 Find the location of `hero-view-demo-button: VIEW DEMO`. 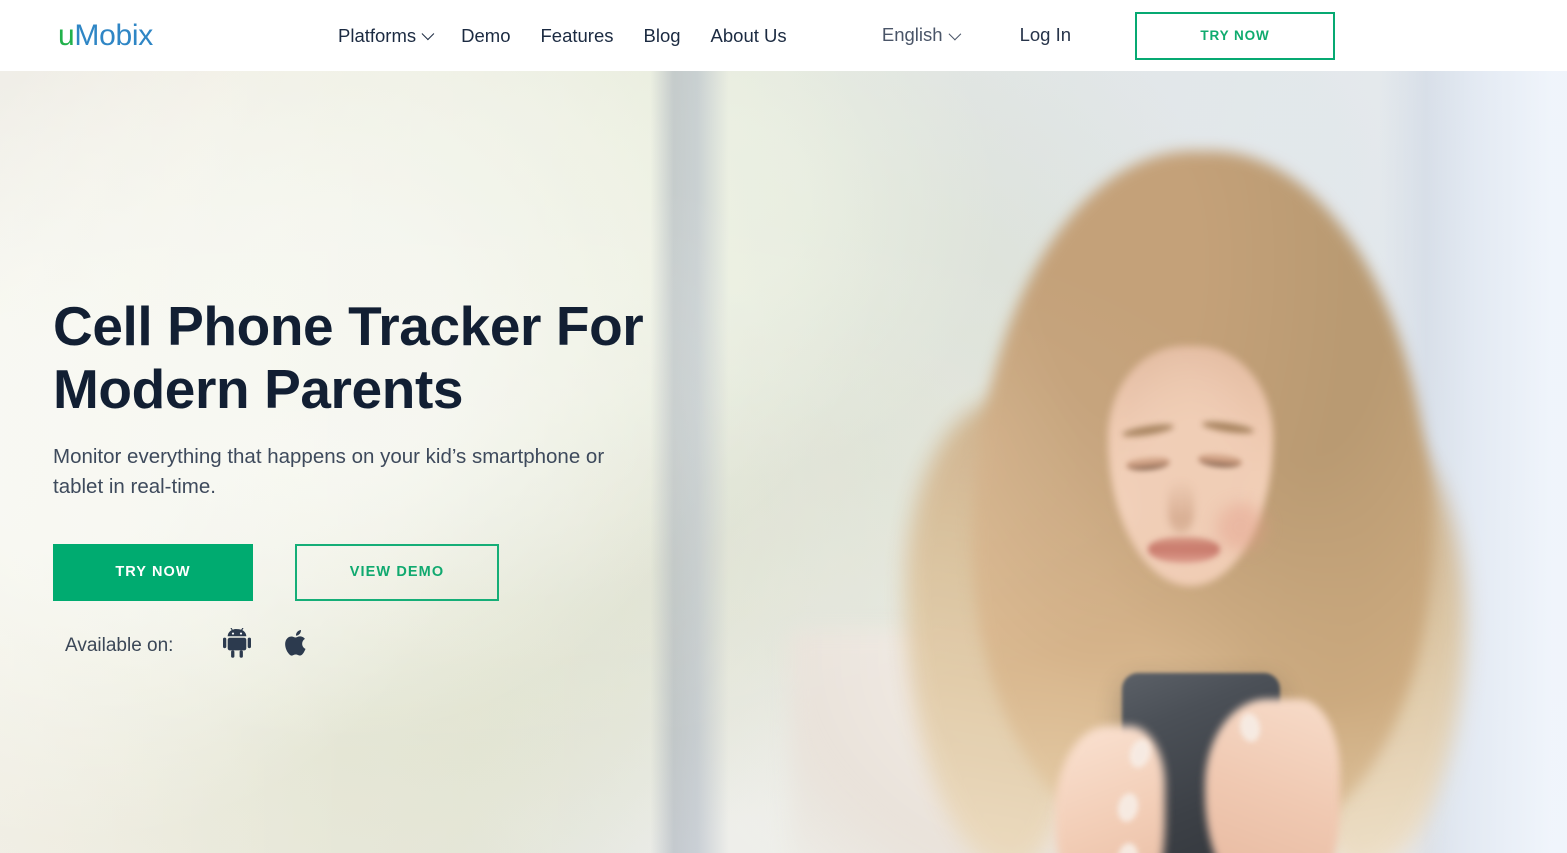

hero-view-demo-button: VIEW DEMO is located at coordinates (397, 572).